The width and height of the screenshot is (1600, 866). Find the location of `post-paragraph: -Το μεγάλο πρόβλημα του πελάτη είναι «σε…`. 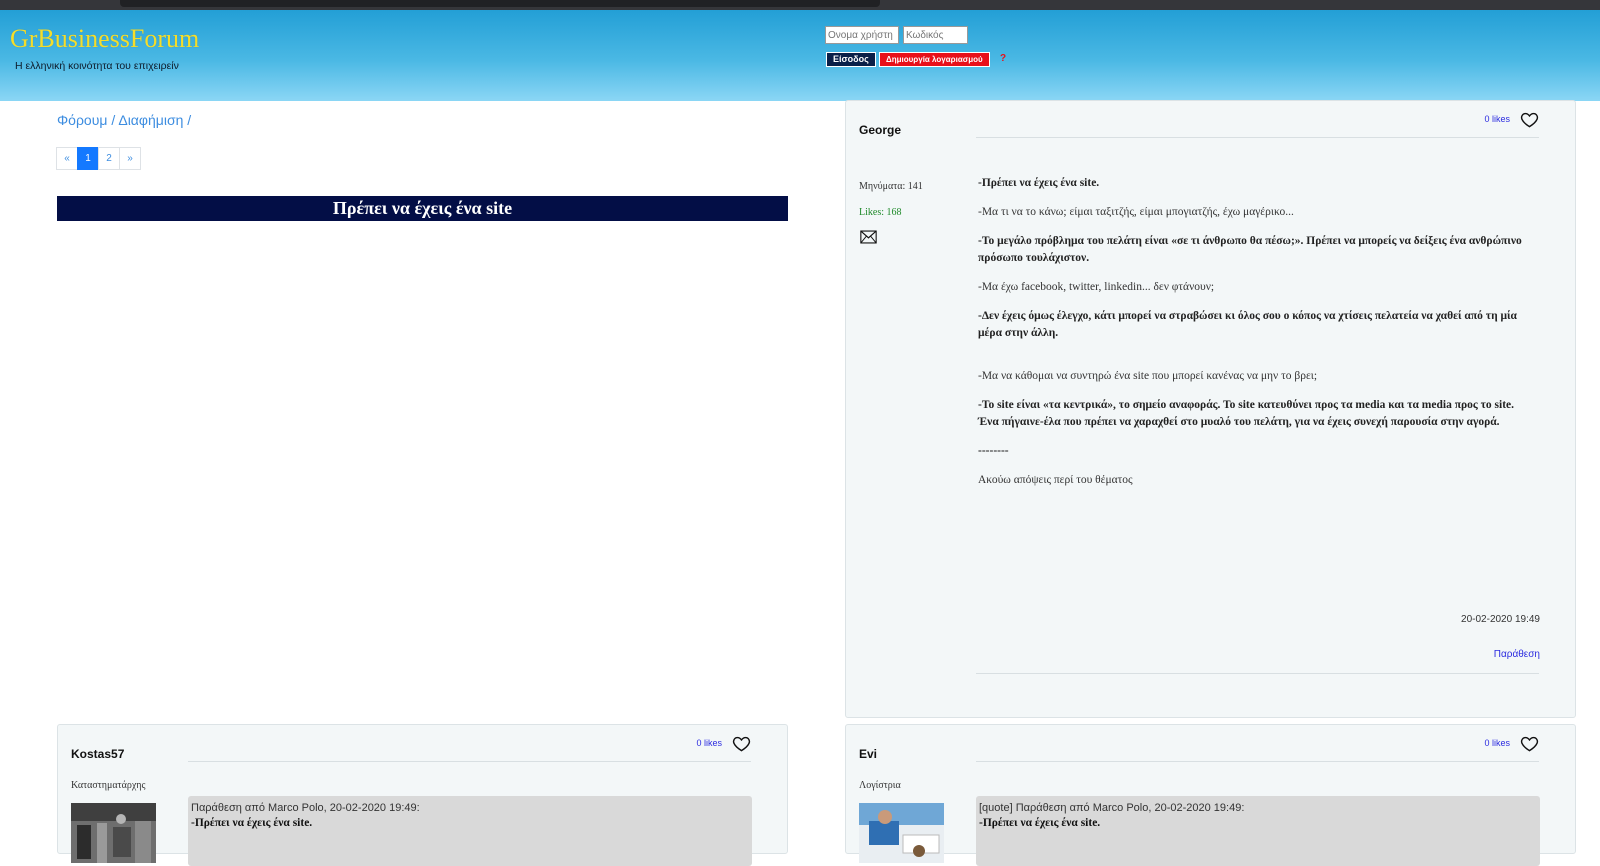

post-paragraph: -Το μεγάλο πρόβλημα του πελάτη είναι «σε… is located at coordinates (1250, 249).